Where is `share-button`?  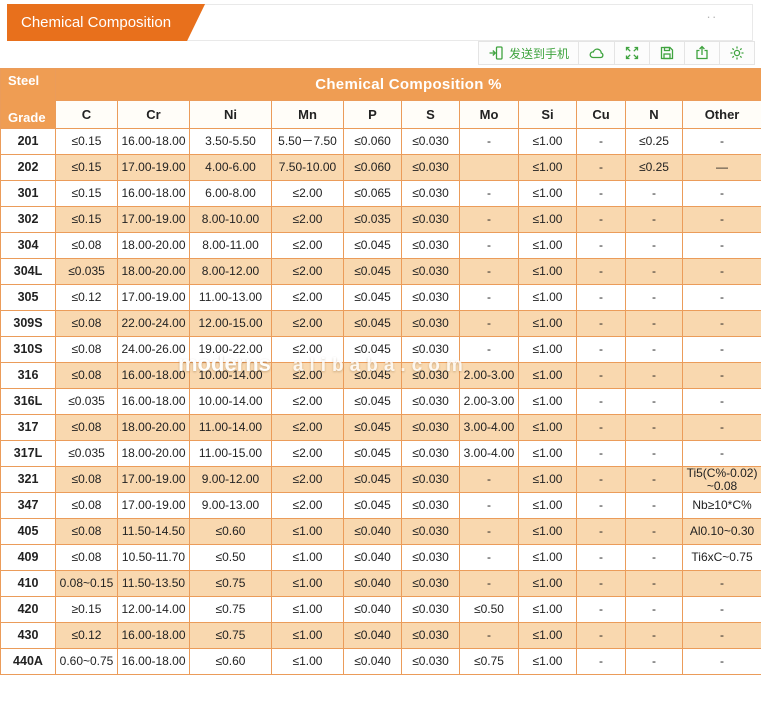
share-button is located at coordinates (701, 53).